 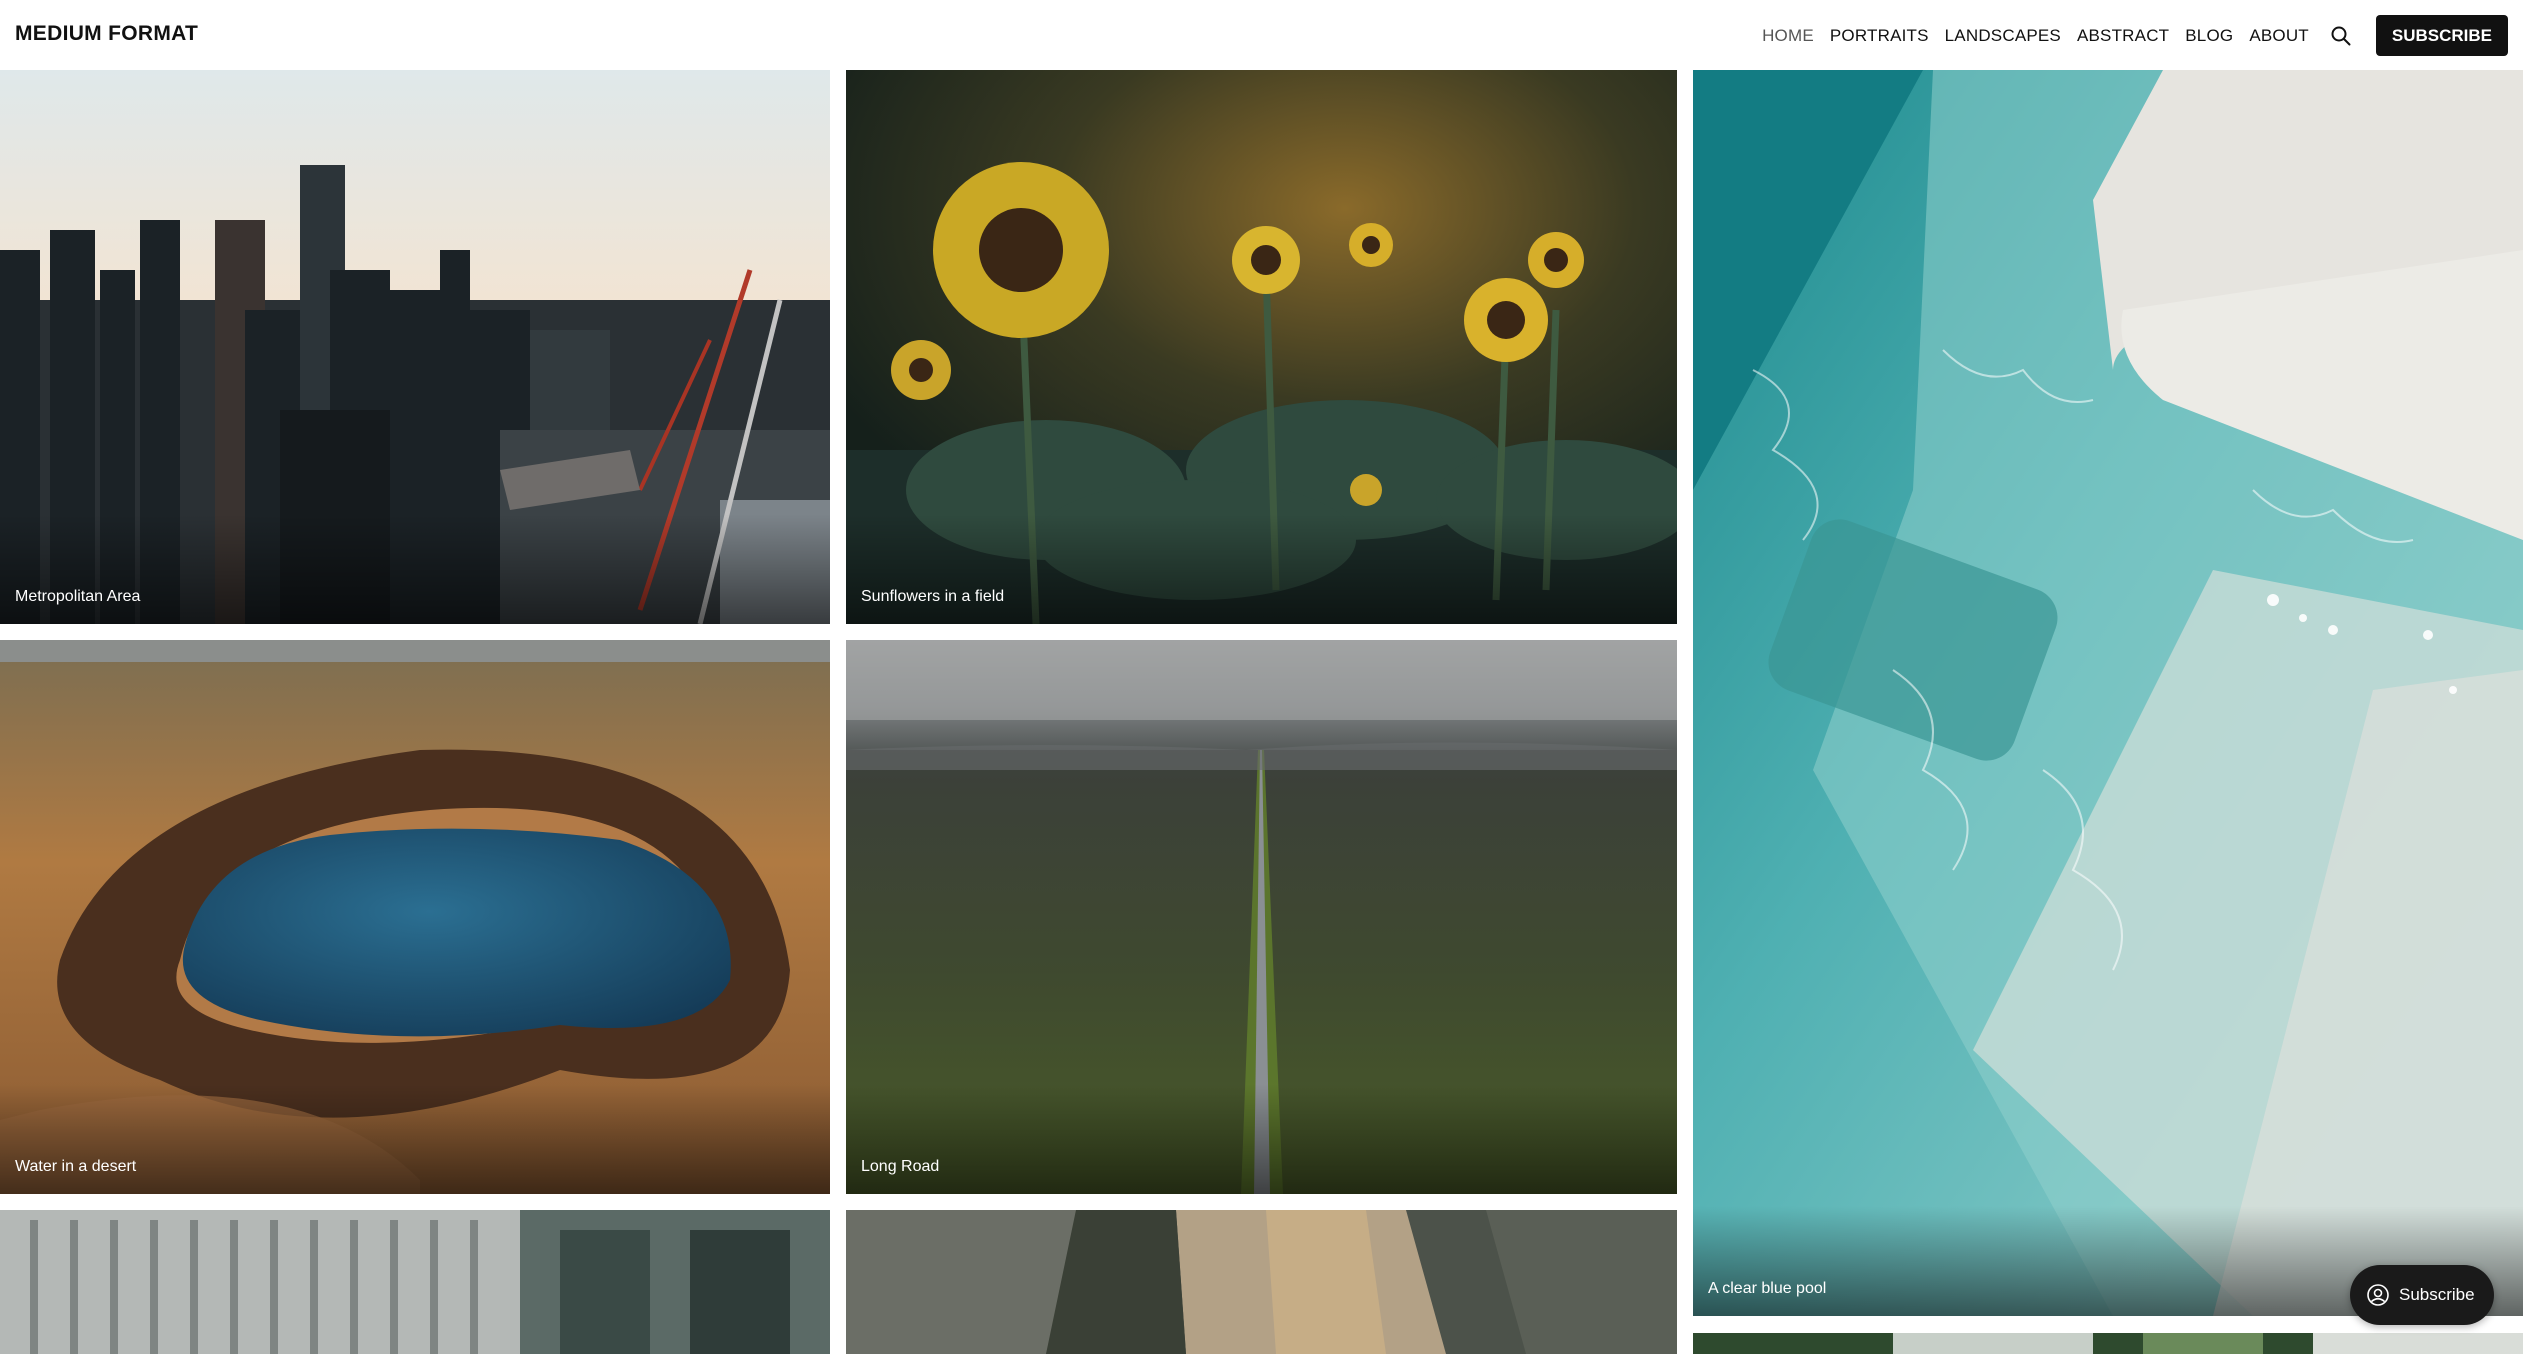 What do you see at coordinates (1261, 917) in the screenshot?
I see `gallery-item-long-road: Long Road` at bounding box center [1261, 917].